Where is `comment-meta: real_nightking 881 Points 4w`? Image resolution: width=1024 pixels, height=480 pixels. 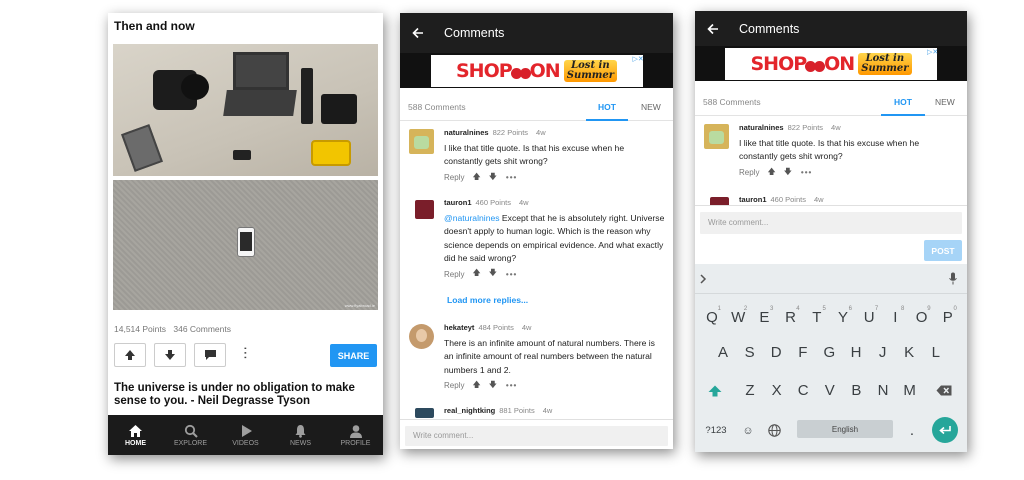 comment-meta: real_nightking 881 Points 4w is located at coordinates (554, 411).